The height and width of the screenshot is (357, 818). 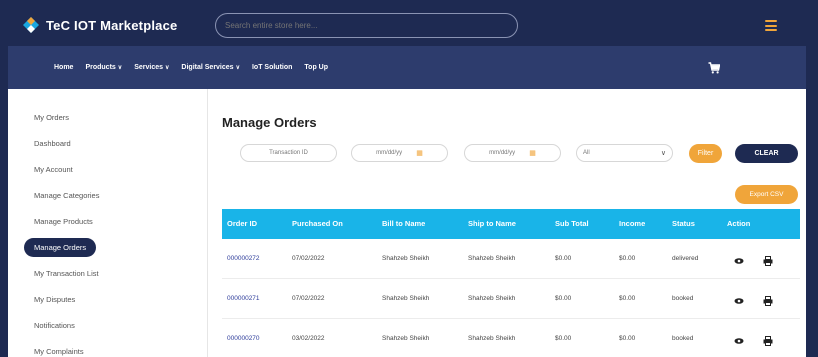 I want to click on order-id-link: 000000272, so click(x=243, y=259).